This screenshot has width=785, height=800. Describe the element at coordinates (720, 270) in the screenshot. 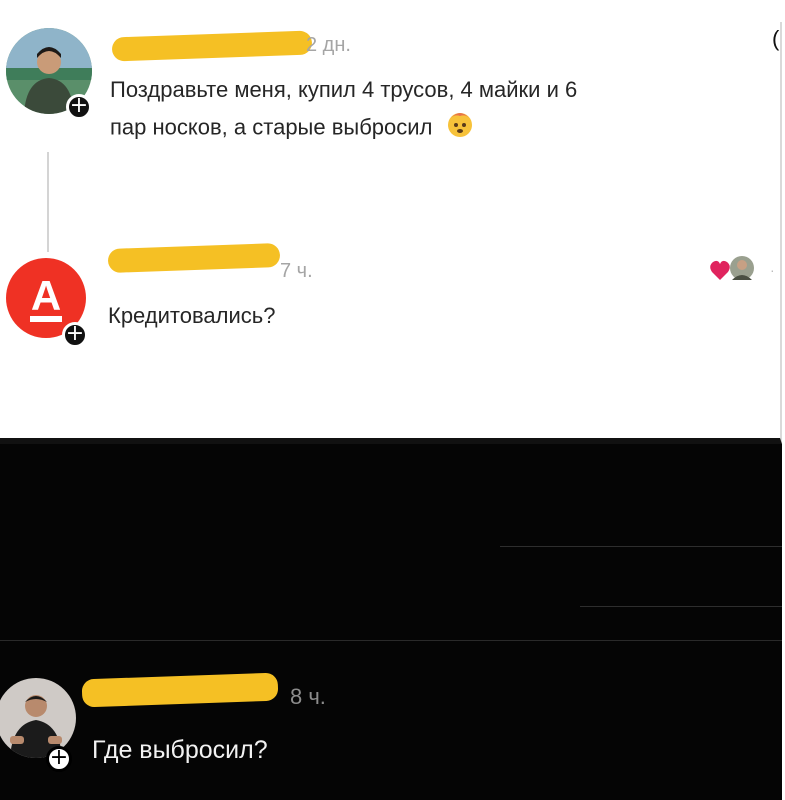

I see `heart-icon` at that location.